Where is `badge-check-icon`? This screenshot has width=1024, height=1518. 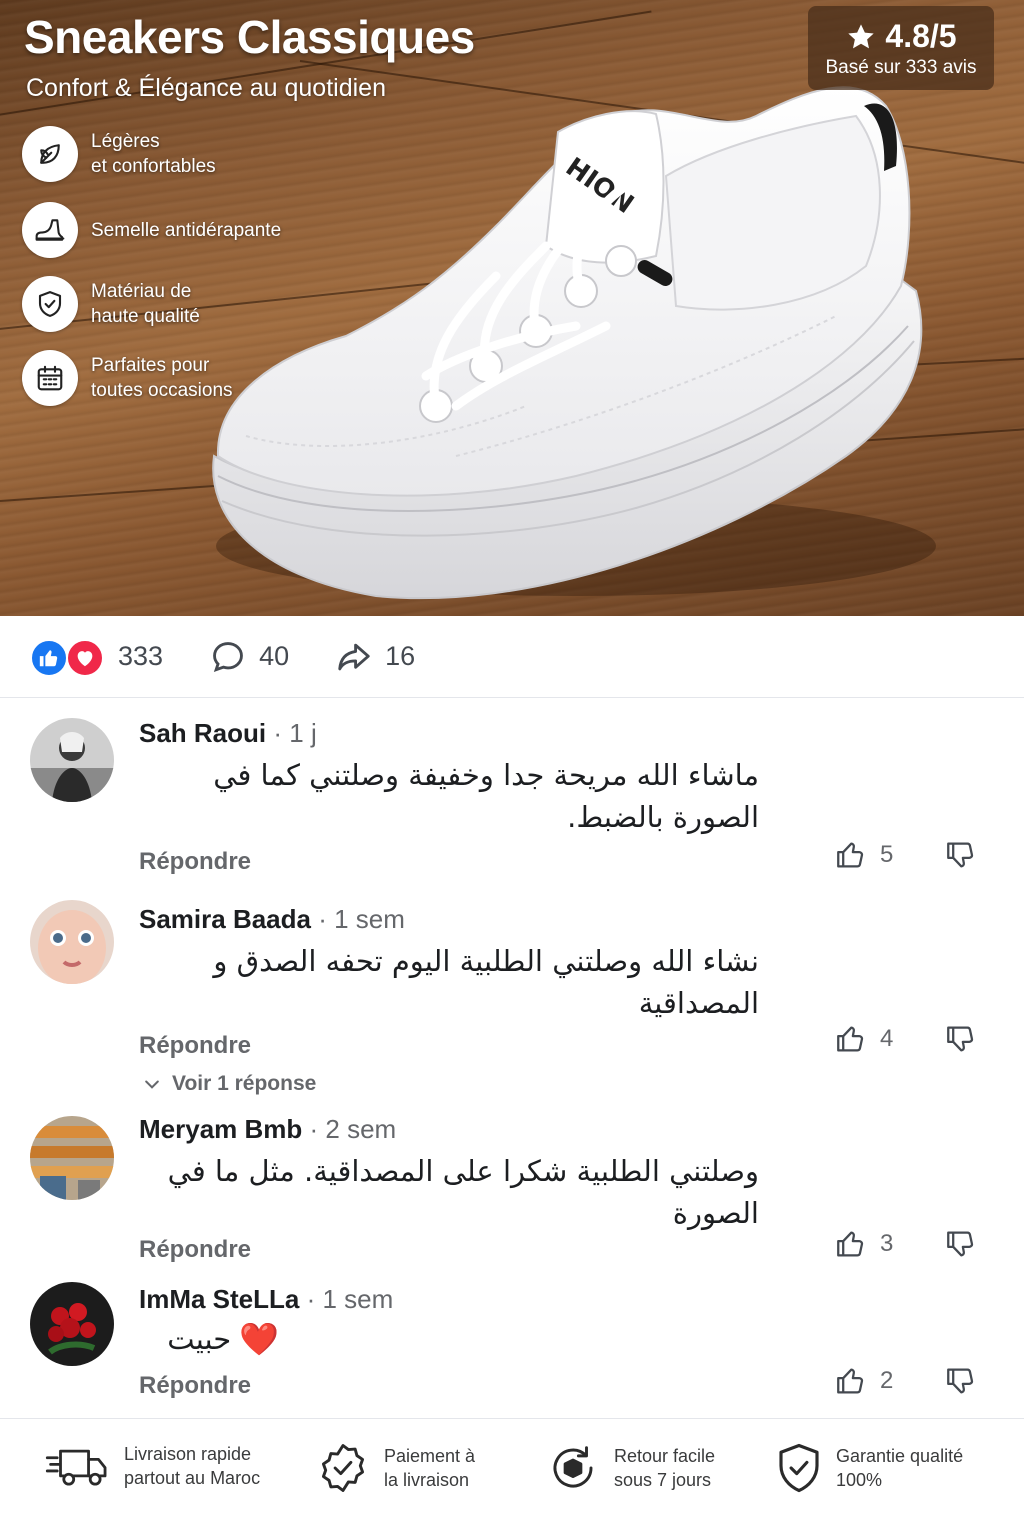 badge-check-icon is located at coordinates (343, 1468).